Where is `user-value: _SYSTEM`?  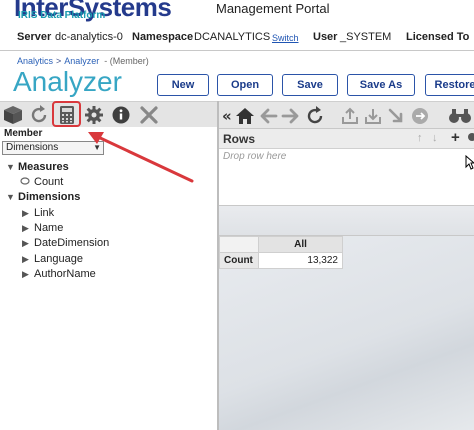
user-value: _SYSTEM is located at coordinates (366, 37).